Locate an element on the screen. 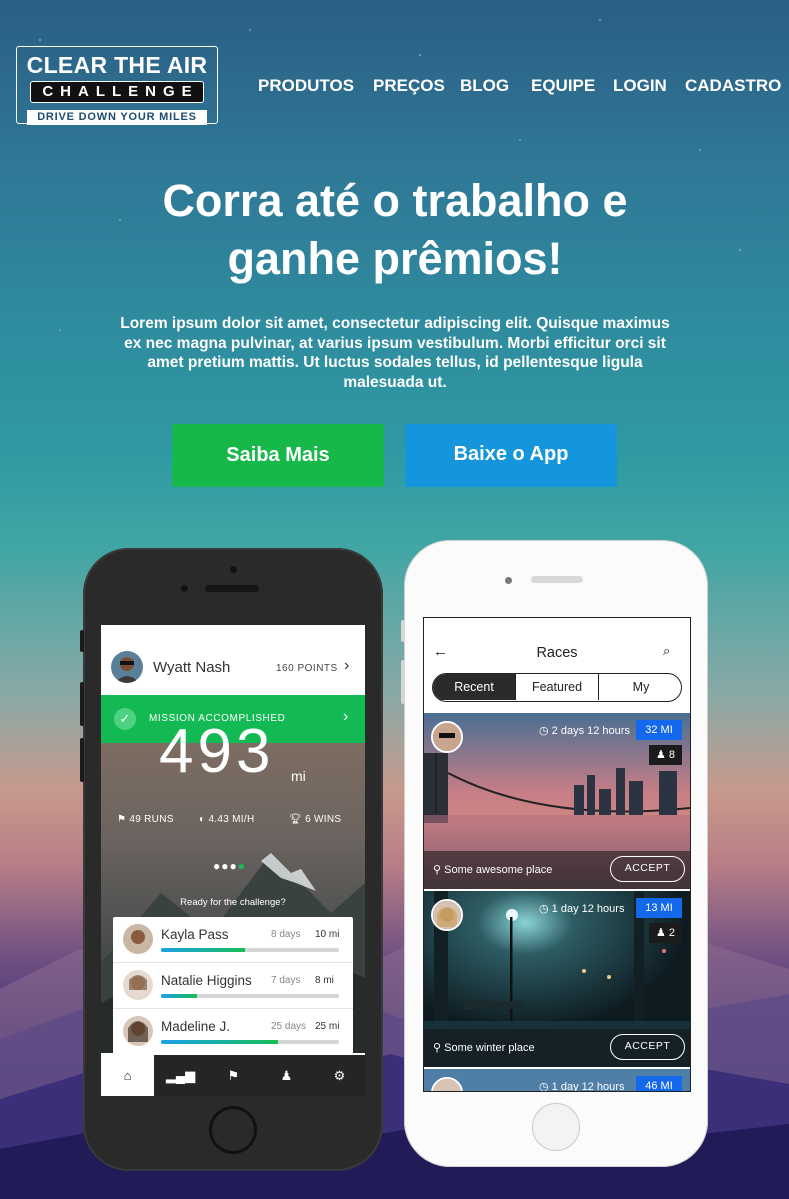  stats-icon: ▂▄▆ is located at coordinates (180, 1075).